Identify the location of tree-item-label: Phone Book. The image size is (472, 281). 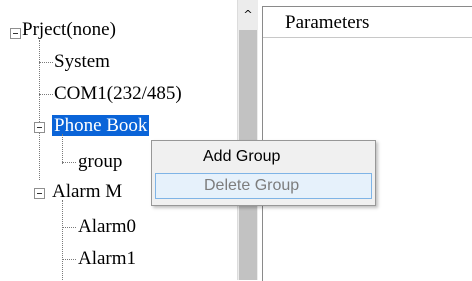
(101, 125).